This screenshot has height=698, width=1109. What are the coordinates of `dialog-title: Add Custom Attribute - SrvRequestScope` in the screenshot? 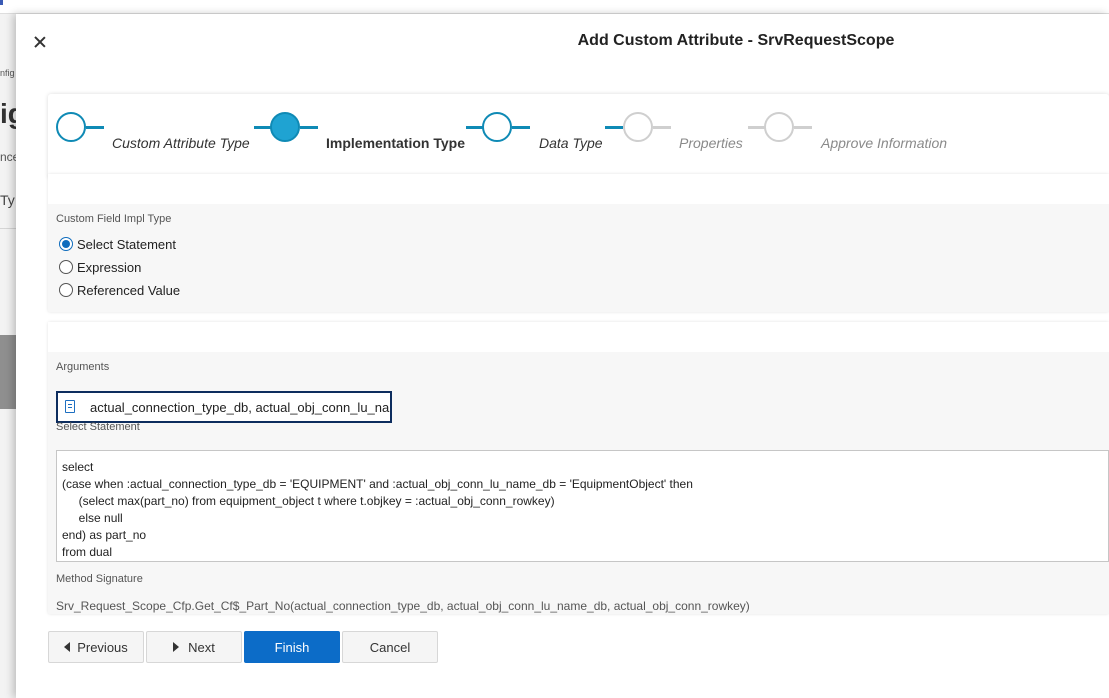 It's located at (736, 40).